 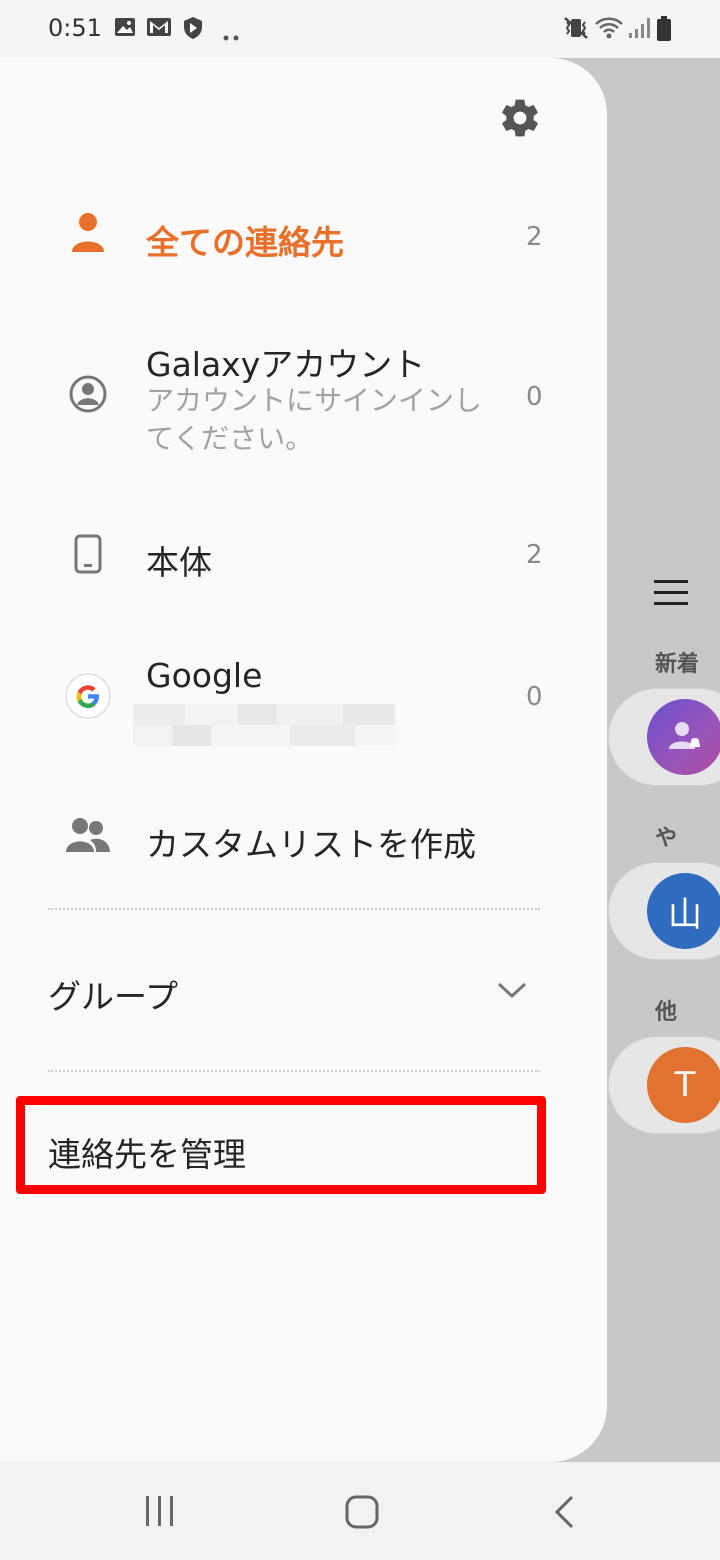 I want to click on drawer-item-label: 本体, so click(x=179, y=562).